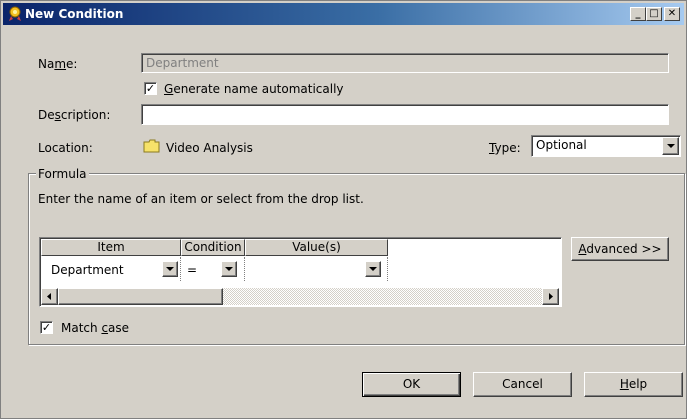 This screenshot has height=419, width=687. What do you see at coordinates (150, 88) in the screenshot?
I see `generate-name-checkbox: ✓` at bounding box center [150, 88].